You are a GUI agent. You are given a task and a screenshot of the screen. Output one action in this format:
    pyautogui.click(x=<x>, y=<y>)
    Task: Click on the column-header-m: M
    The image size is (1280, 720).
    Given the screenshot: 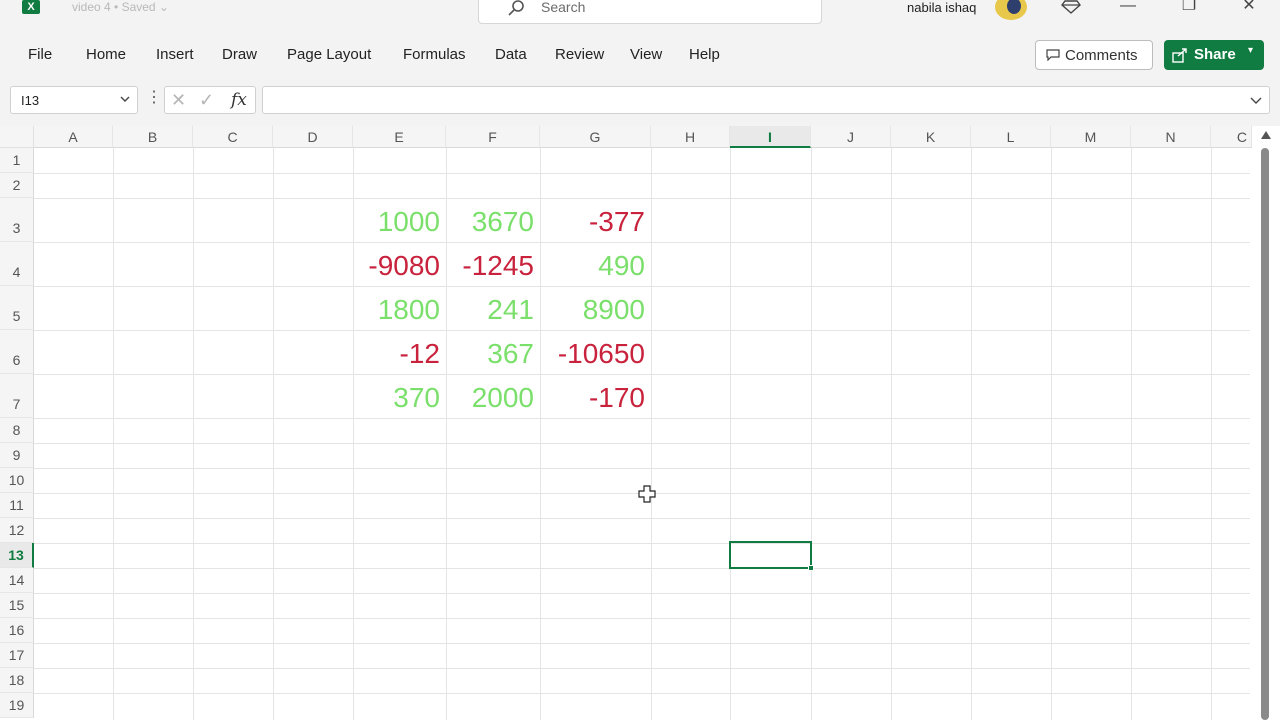 What is the action you would take?
    pyautogui.click(x=1091, y=137)
    